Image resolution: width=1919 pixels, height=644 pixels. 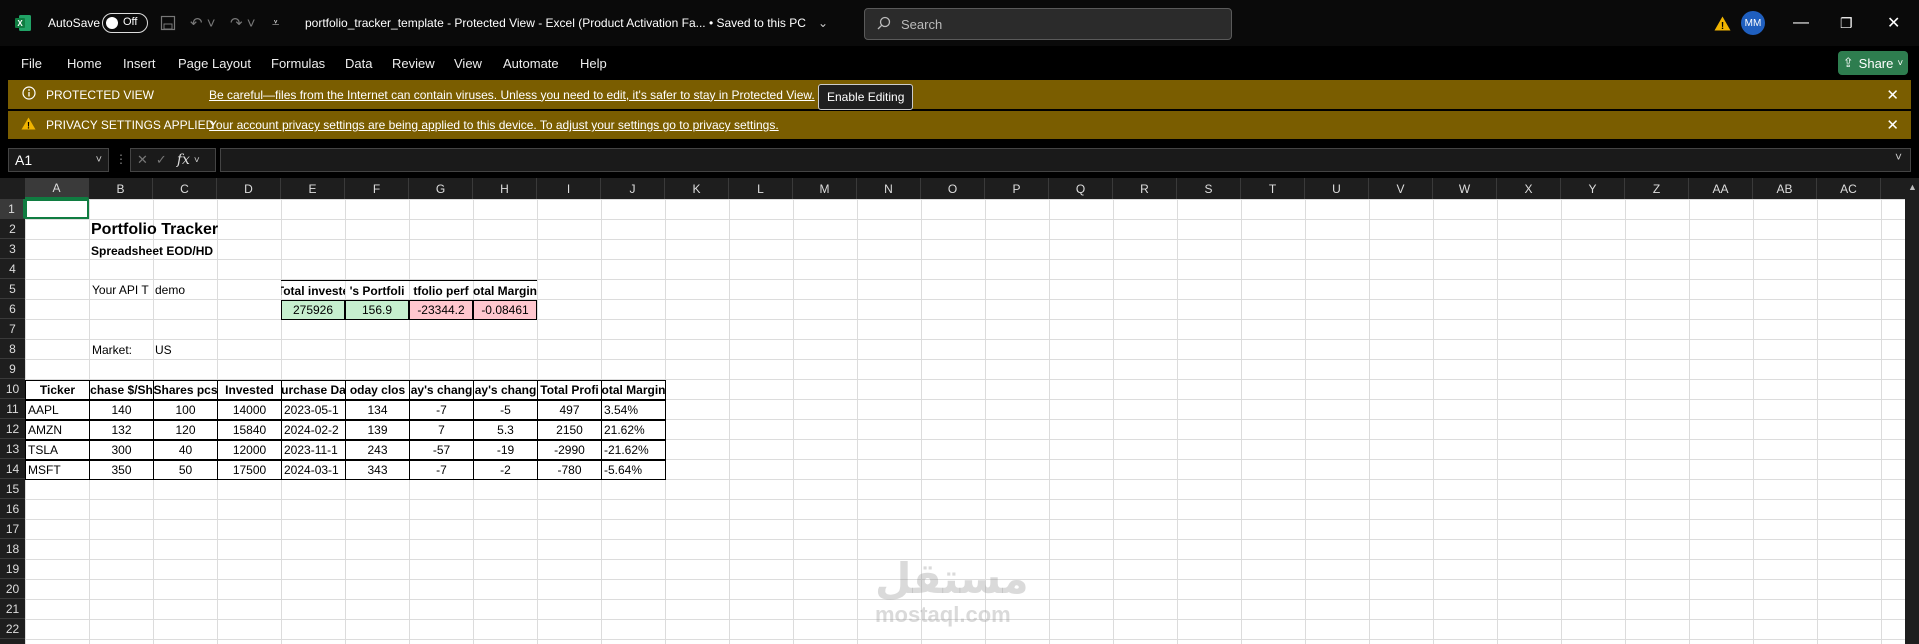 What do you see at coordinates (12, 229) in the screenshot?
I see `row-header: 2` at bounding box center [12, 229].